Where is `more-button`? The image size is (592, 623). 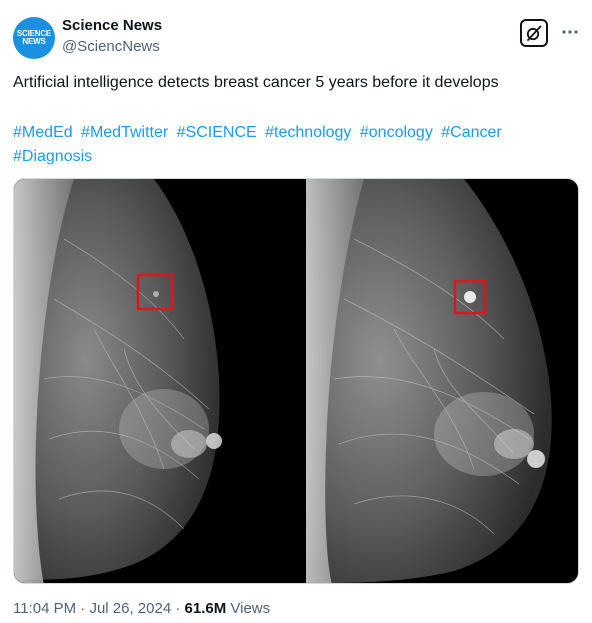 more-button is located at coordinates (570, 32).